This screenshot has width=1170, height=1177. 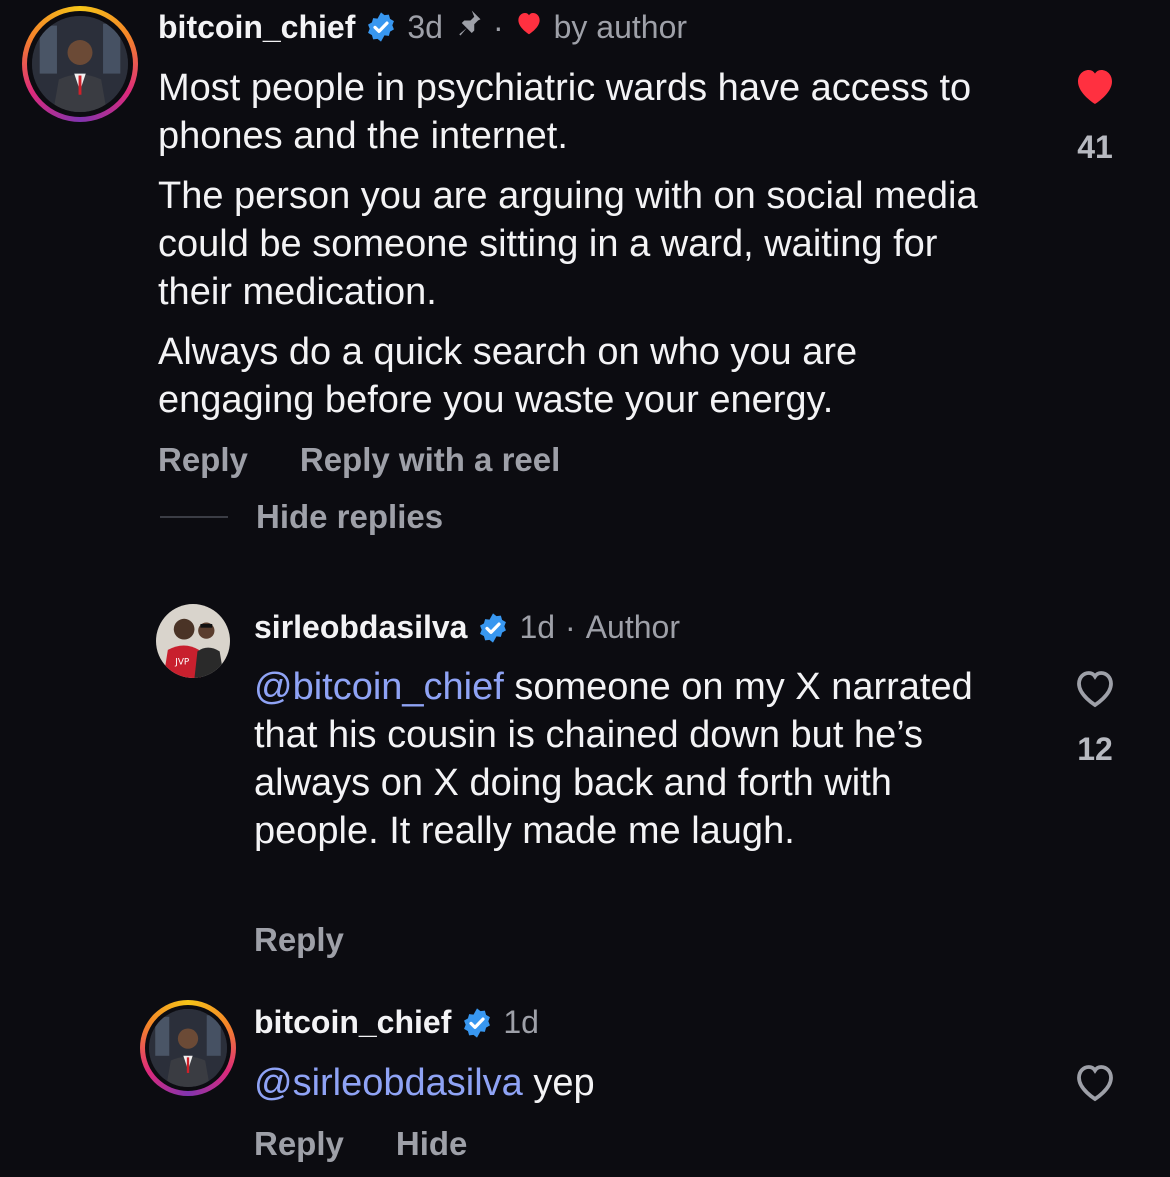 What do you see at coordinates (558, 1083) in the screenshot?
I see `comment-body: yep` at bounding box center [558, 1083].